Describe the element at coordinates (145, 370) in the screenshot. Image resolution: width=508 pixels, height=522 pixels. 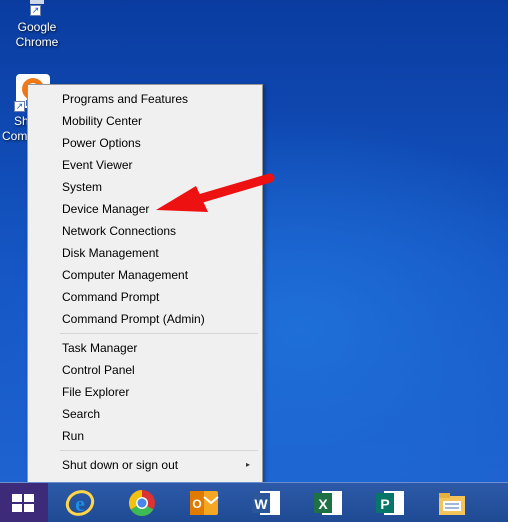
I see `menu-item-control-panel: Control Panel` at that location.